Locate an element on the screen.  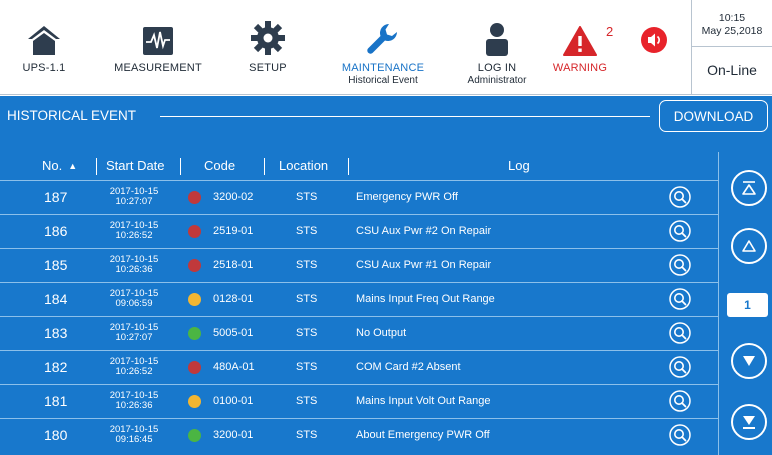
status-divider is located at coordinates (732, 46).